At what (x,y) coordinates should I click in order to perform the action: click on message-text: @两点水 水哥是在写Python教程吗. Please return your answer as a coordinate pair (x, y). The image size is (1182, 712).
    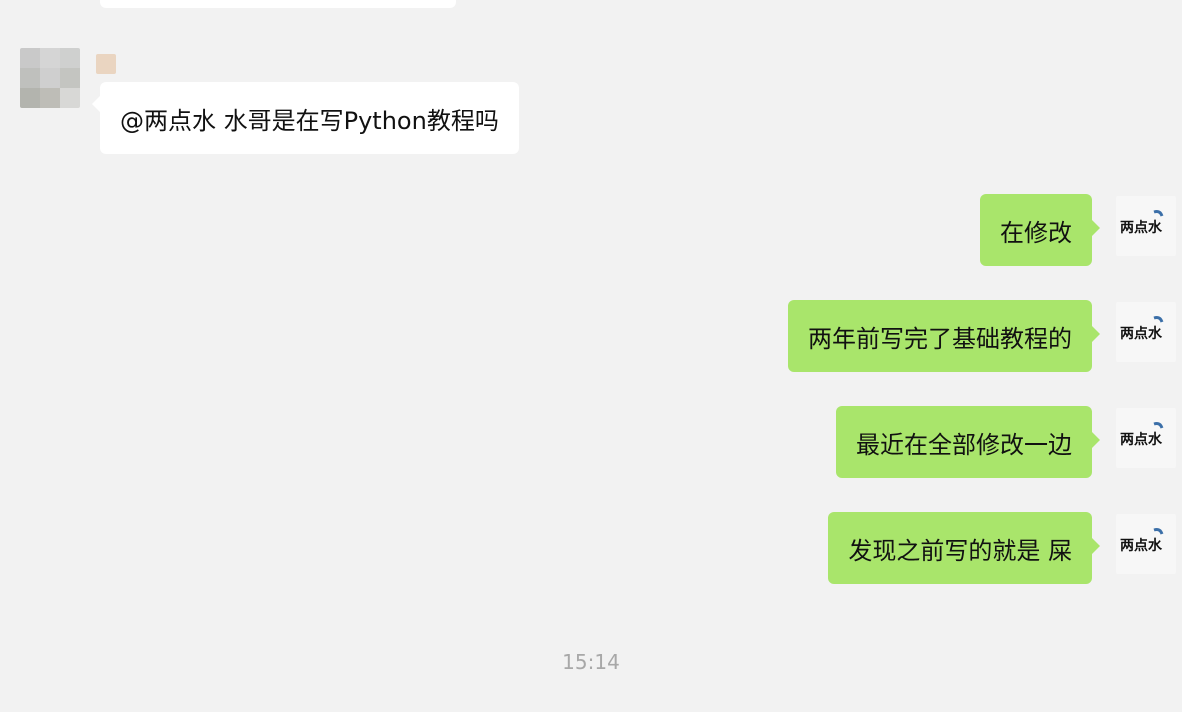
    Looking at the image, I should click on (309, 120).